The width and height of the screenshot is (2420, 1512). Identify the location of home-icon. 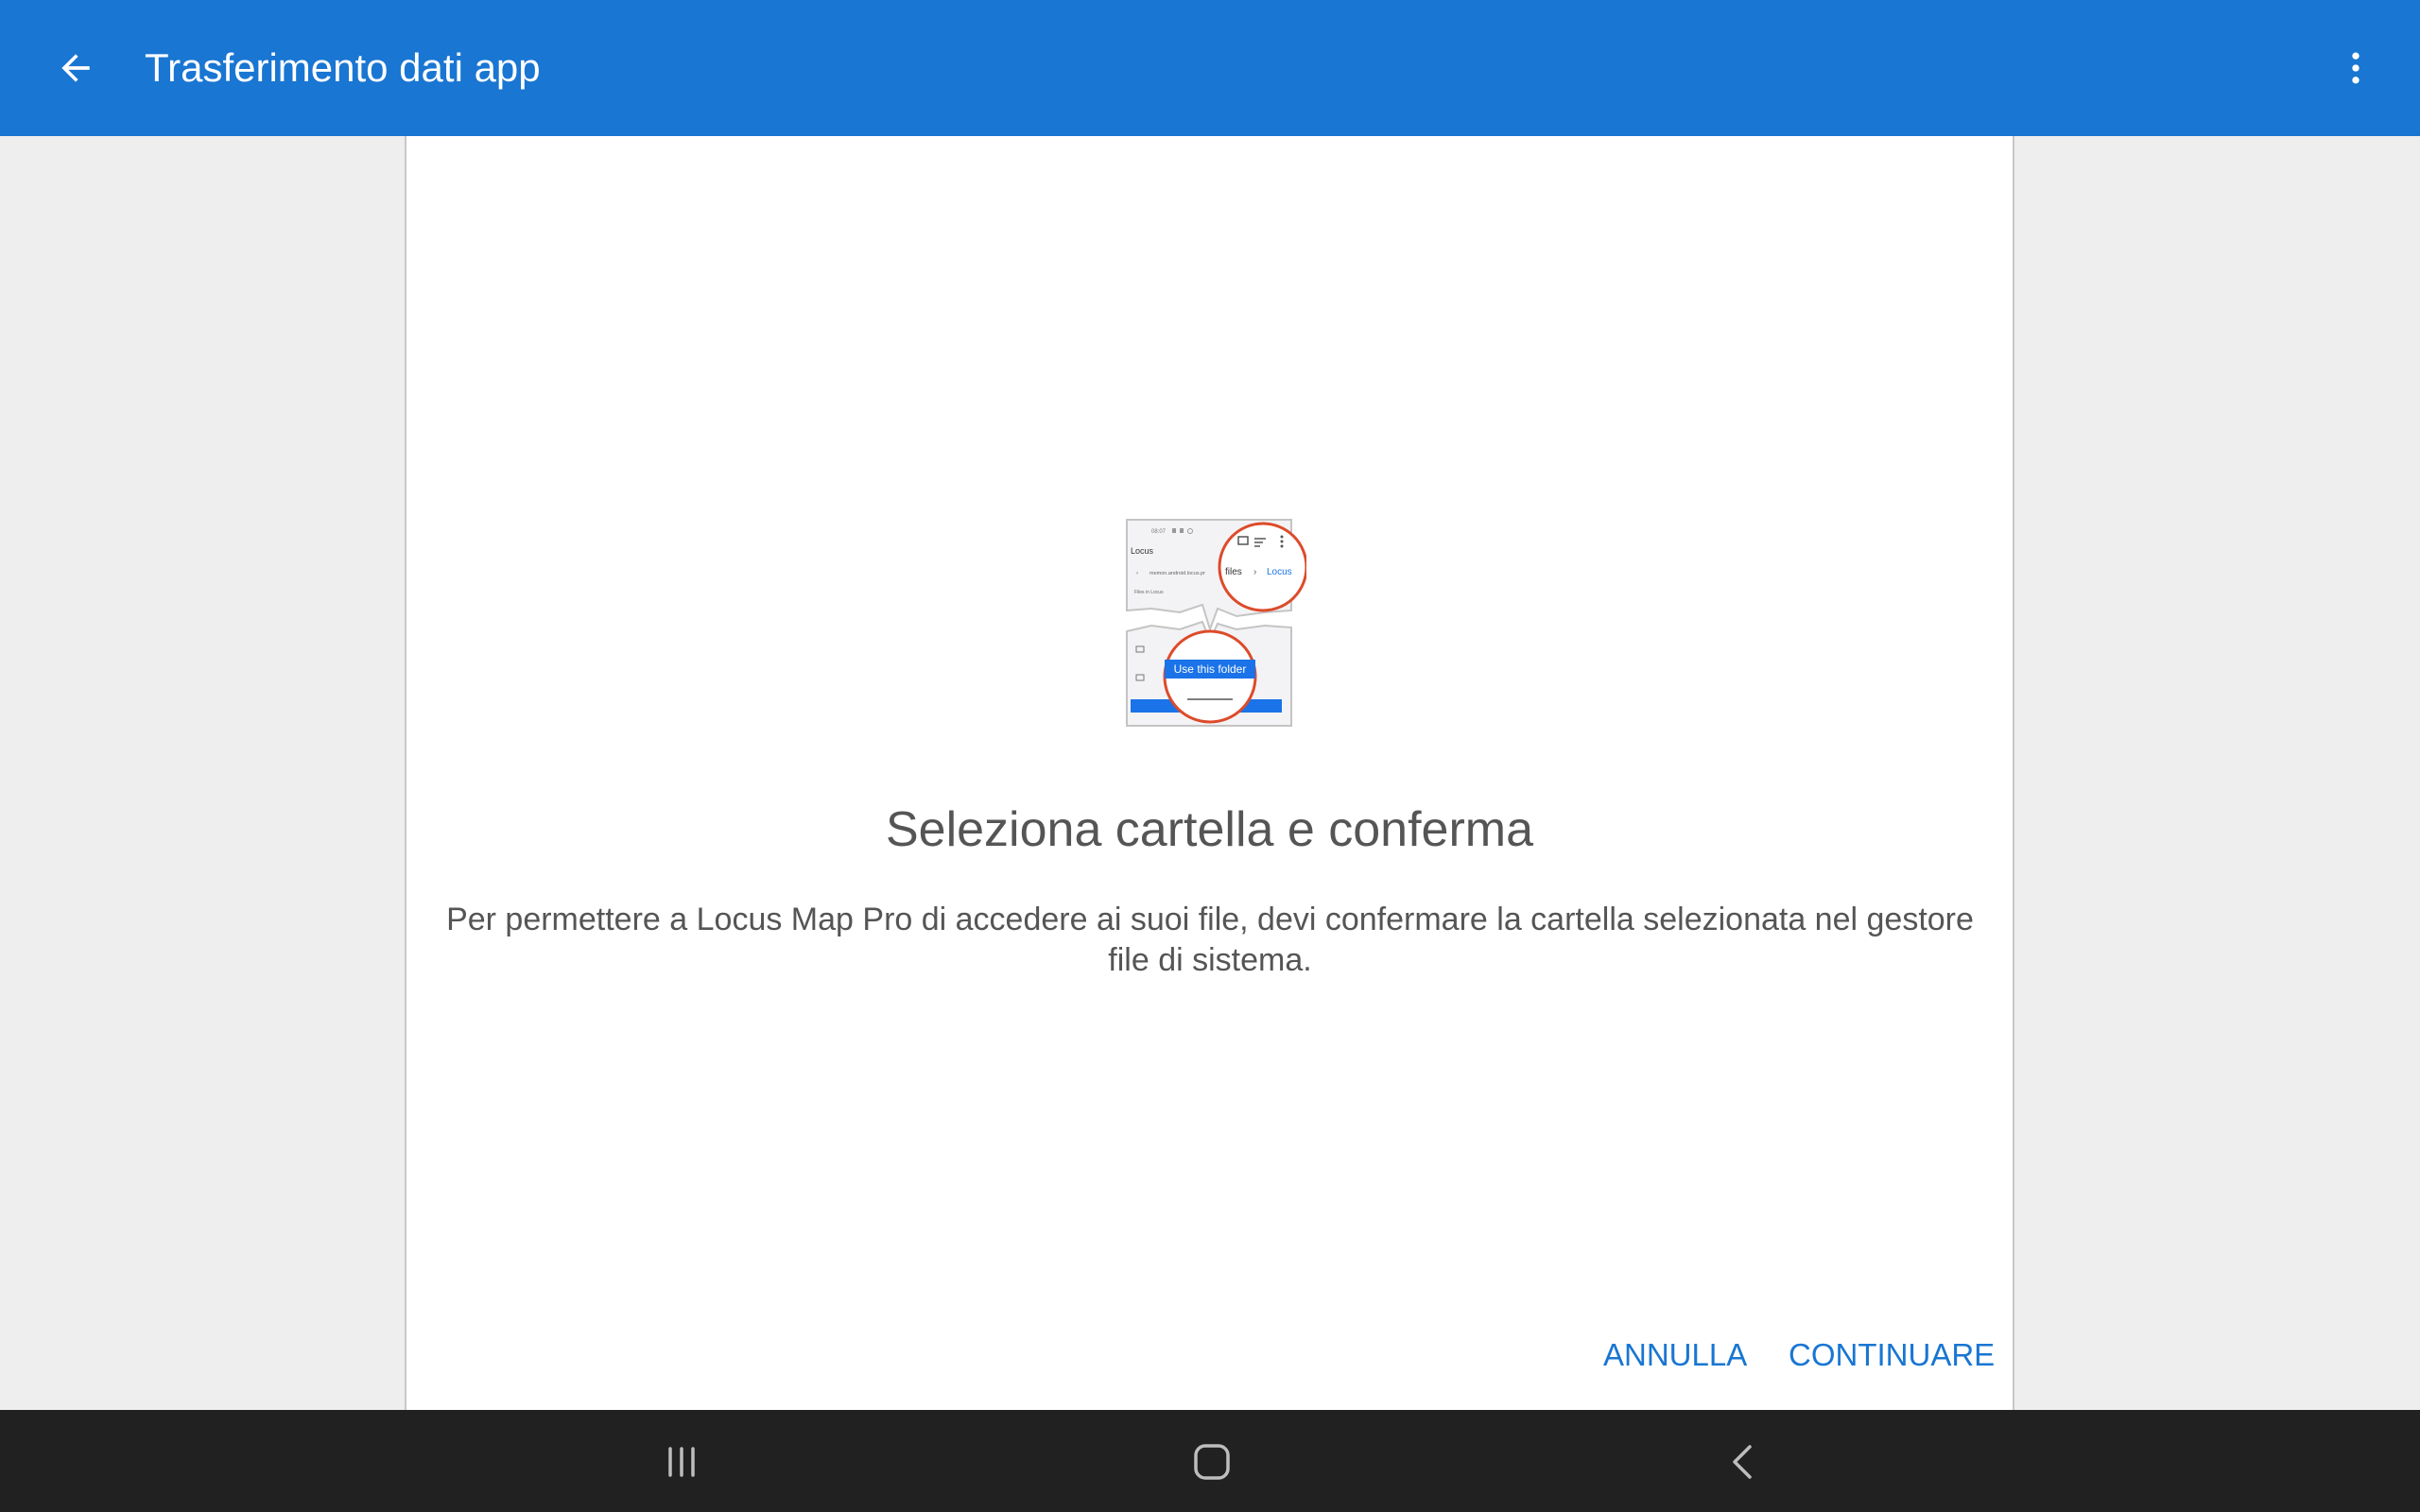
(1212, 1462).